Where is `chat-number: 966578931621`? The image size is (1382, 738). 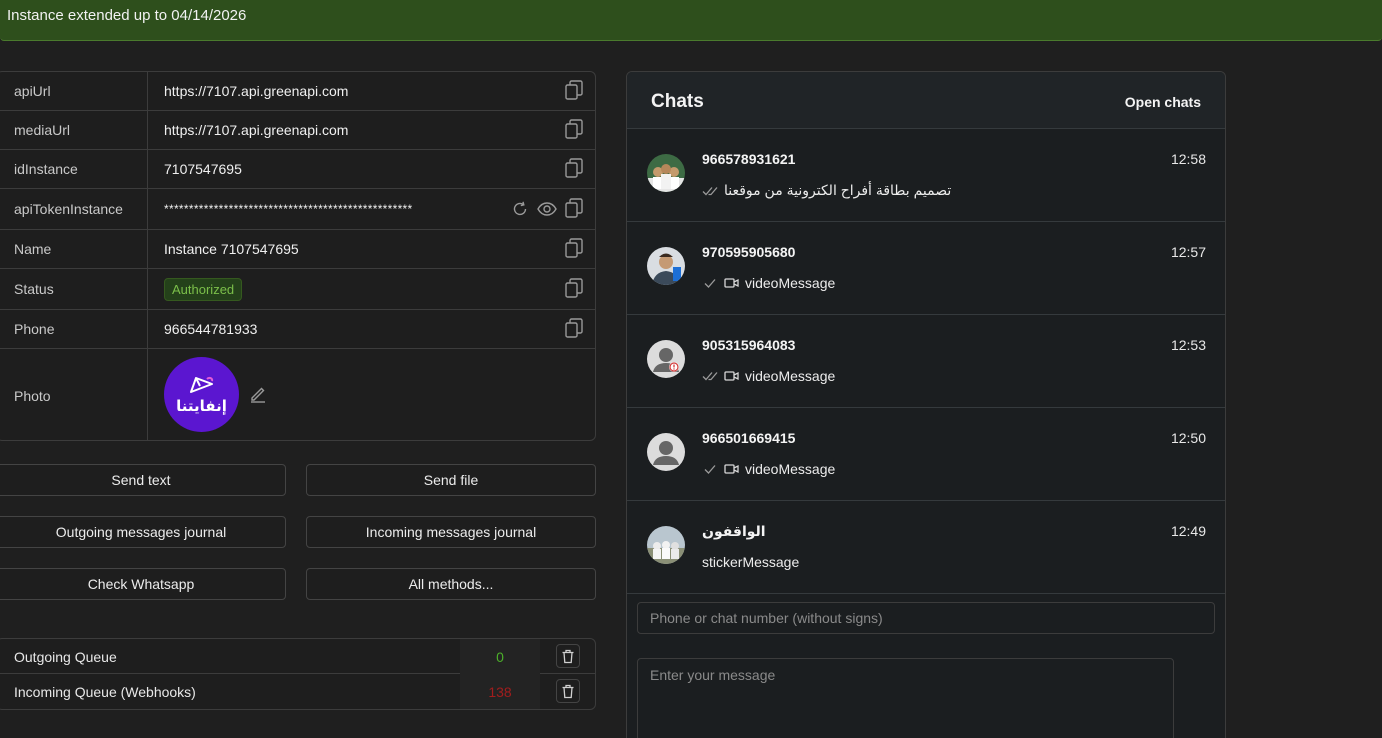 chat-number: 966578931621 is located at coordinates (749, 159).